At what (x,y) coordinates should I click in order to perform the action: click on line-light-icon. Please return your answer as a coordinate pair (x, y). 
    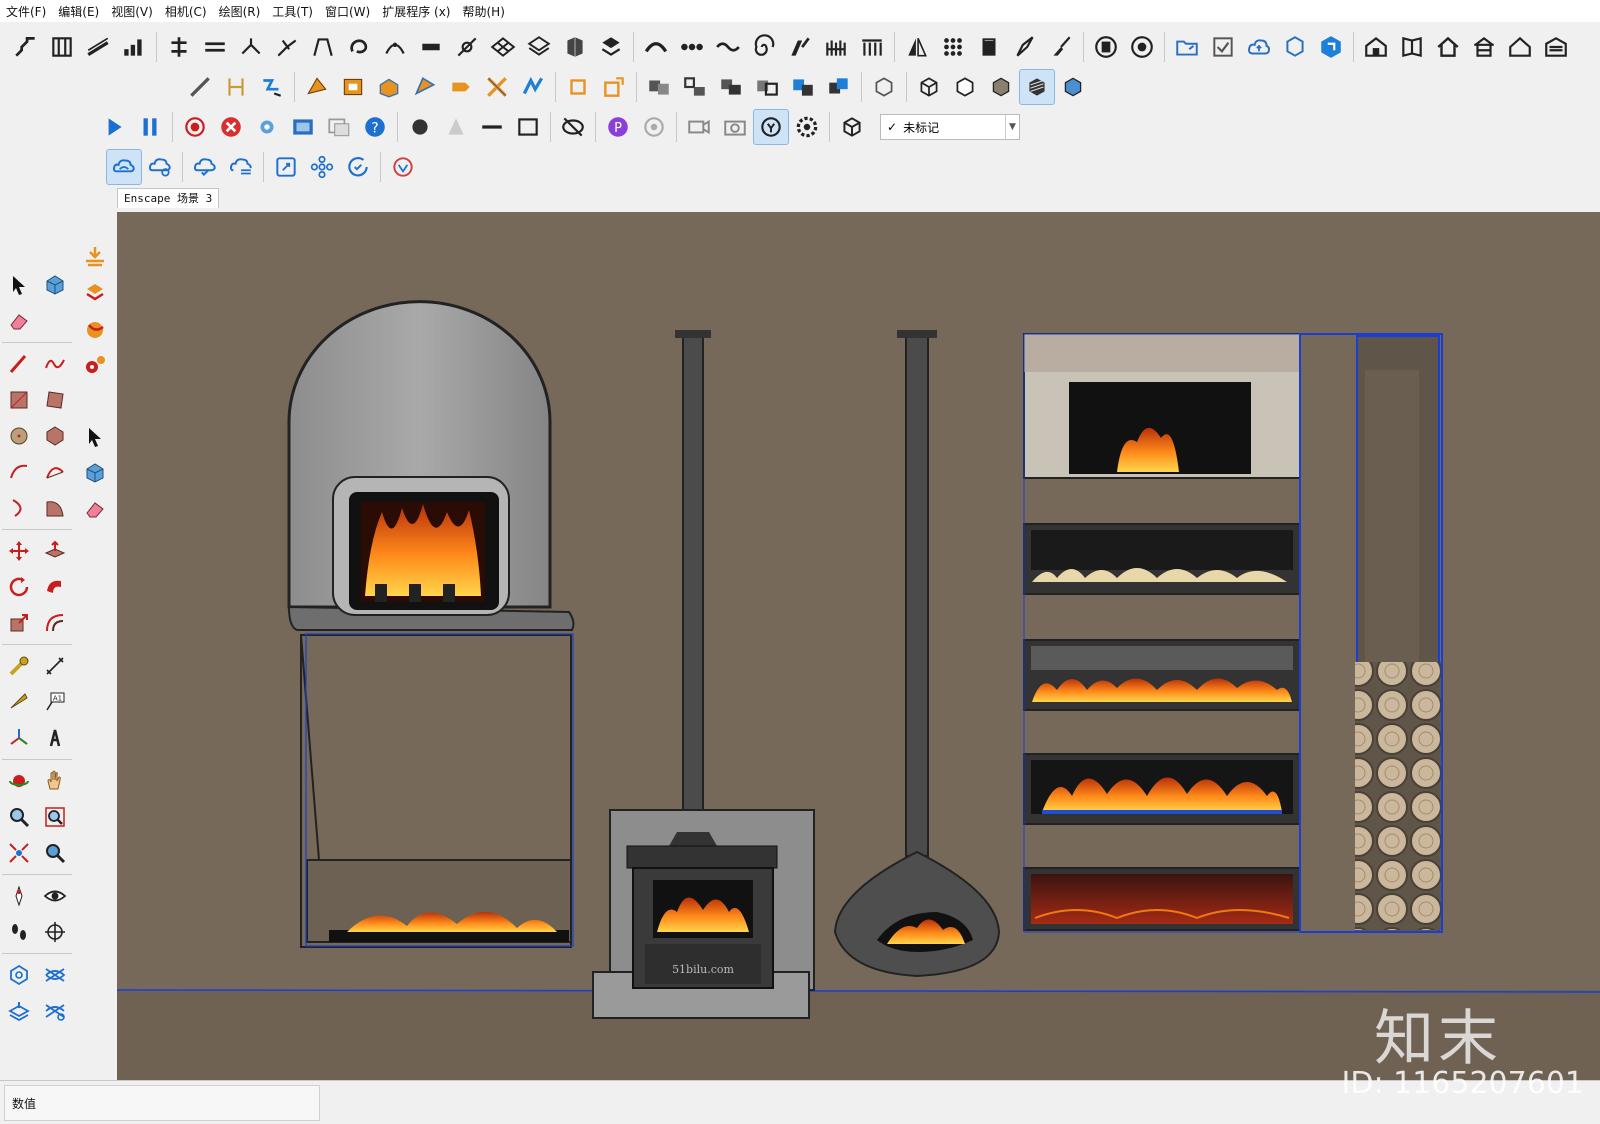
    Looking at the image, I should click on (492, 127).